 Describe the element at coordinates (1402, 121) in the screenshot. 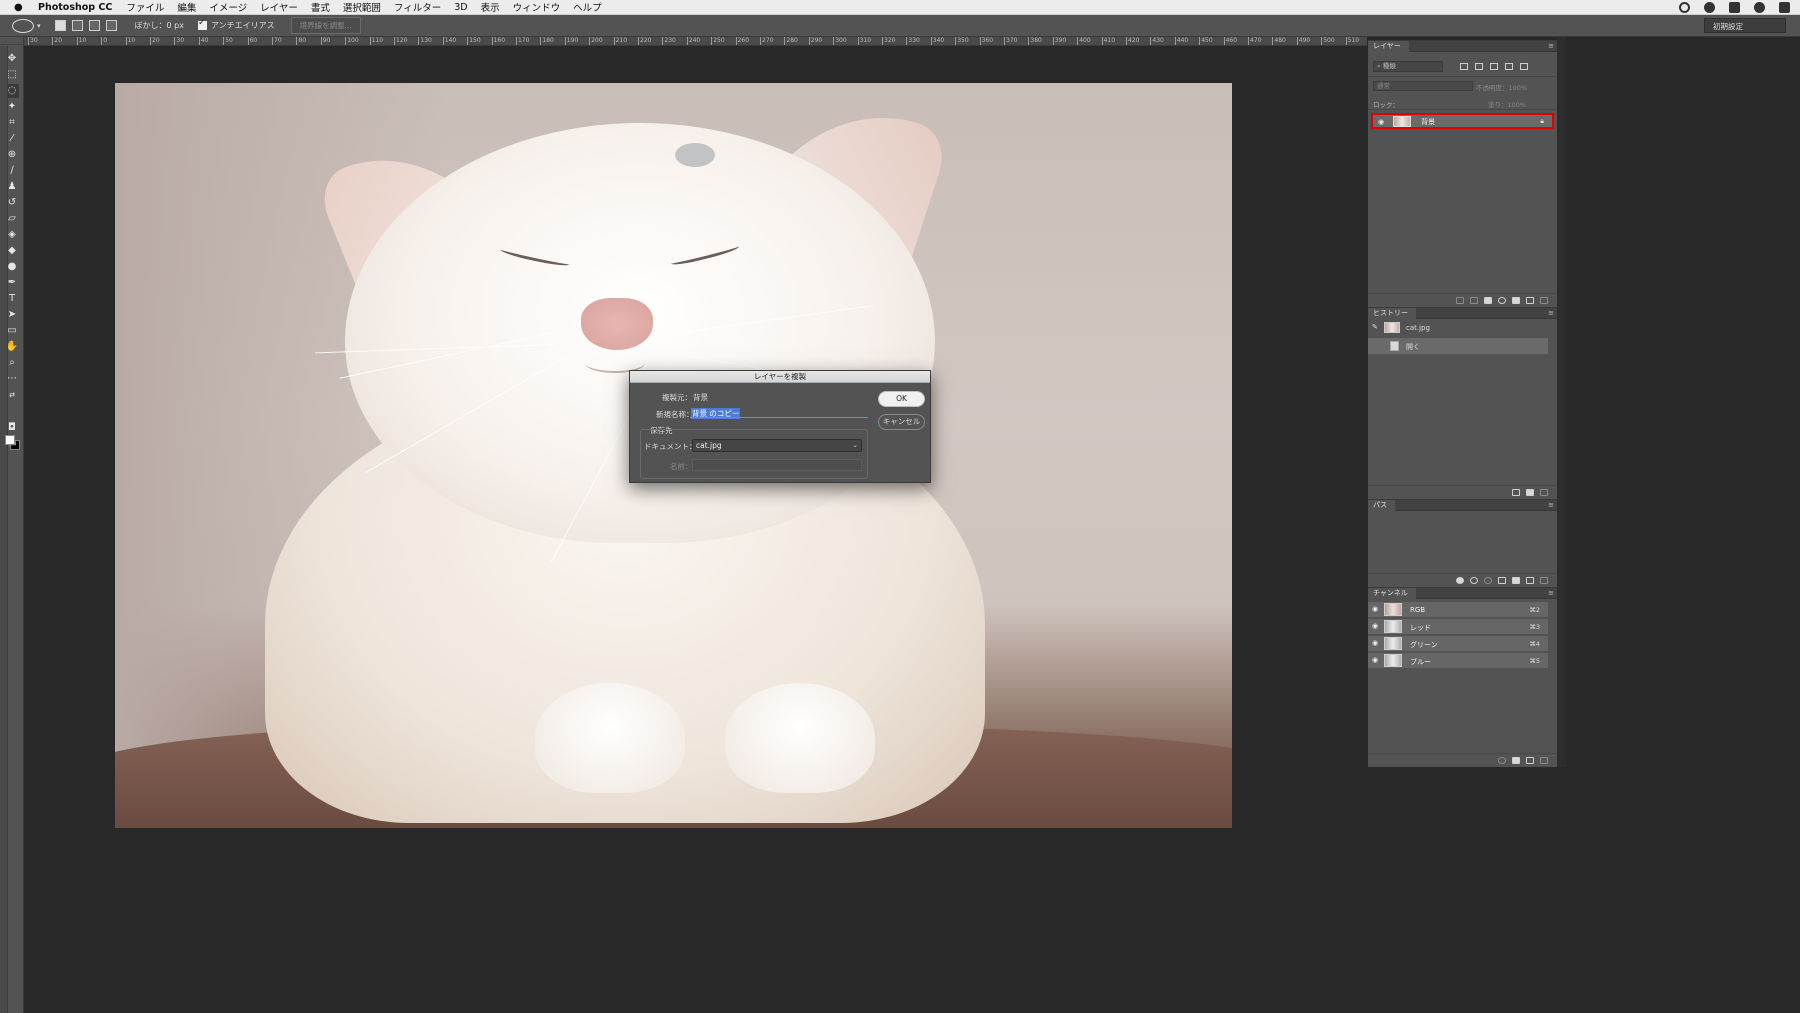

I see `layer-thumbnail` at that location.